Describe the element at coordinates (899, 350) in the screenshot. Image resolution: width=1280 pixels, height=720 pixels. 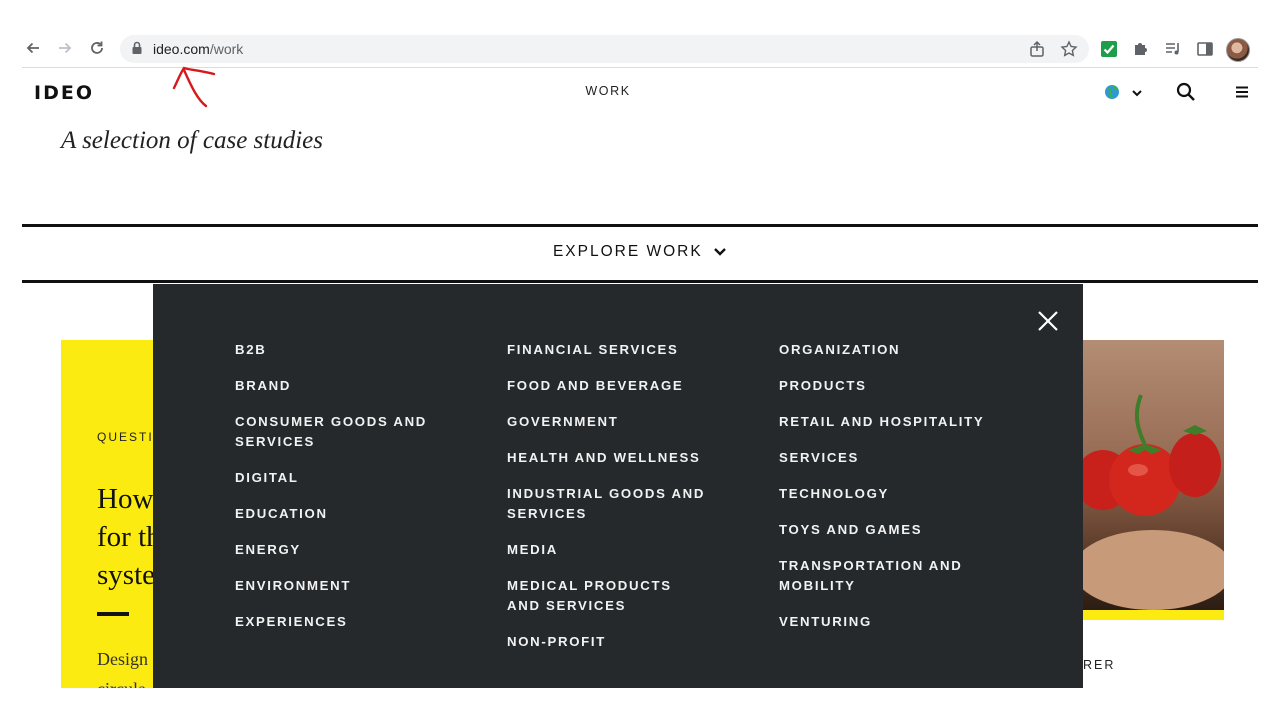
I see `menu-item: ORGANIZATION` at that location.